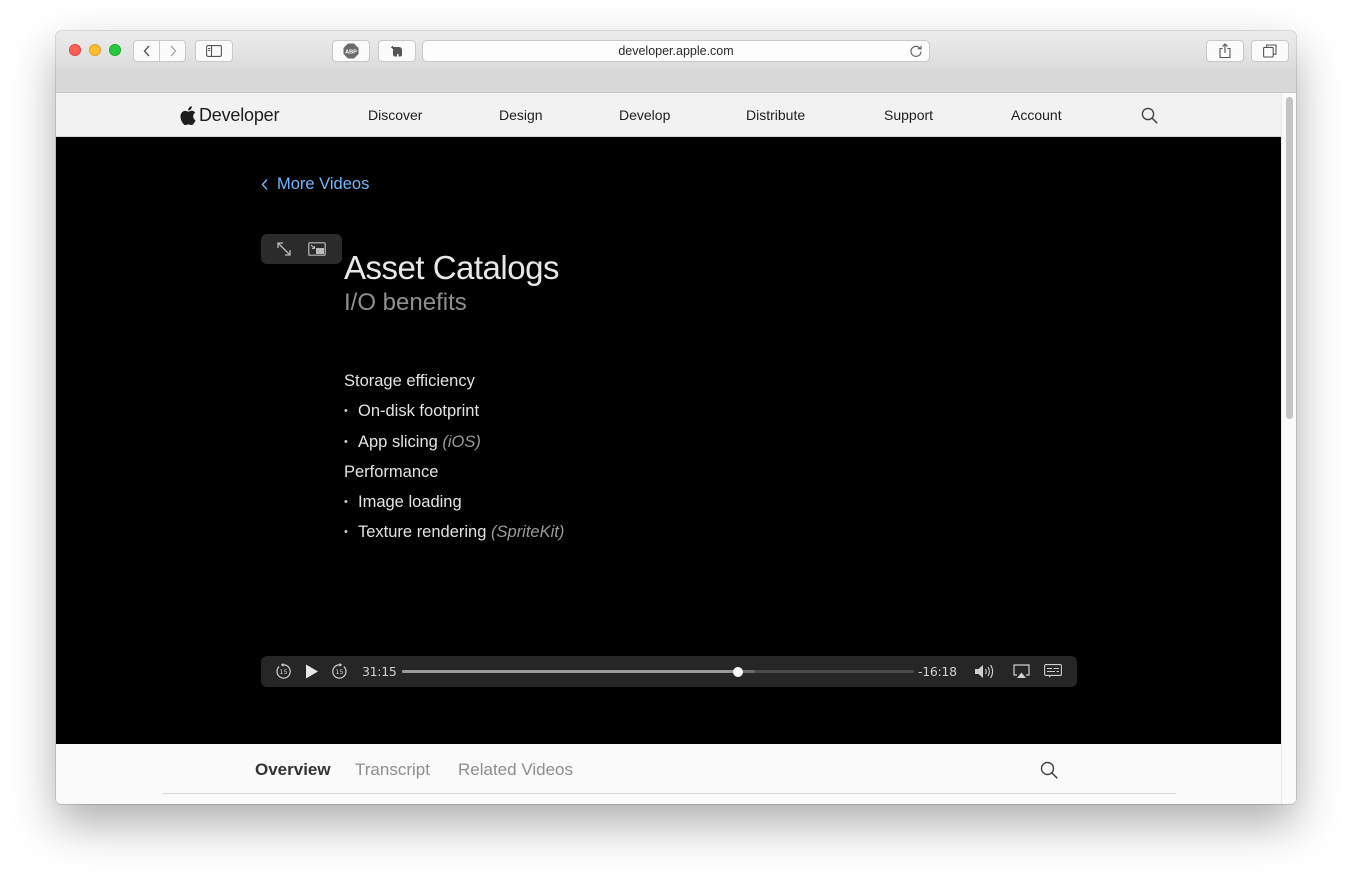  What do you see at coordinates (1021, 671) in the screenshot?
I see `airplay-icon` at bounding box center [1021, 671].